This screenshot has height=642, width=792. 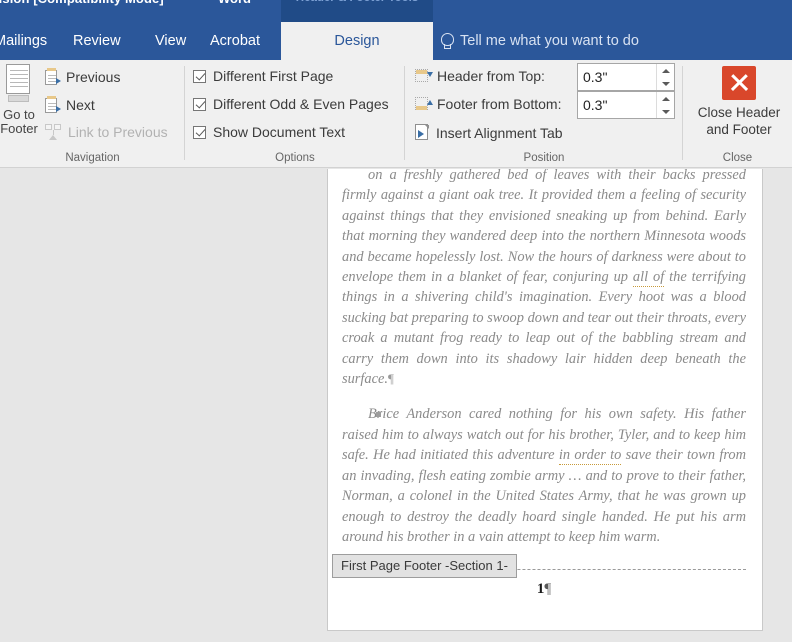 I want to click on tab-mailings: Mailings, so click(x=28, y=41).